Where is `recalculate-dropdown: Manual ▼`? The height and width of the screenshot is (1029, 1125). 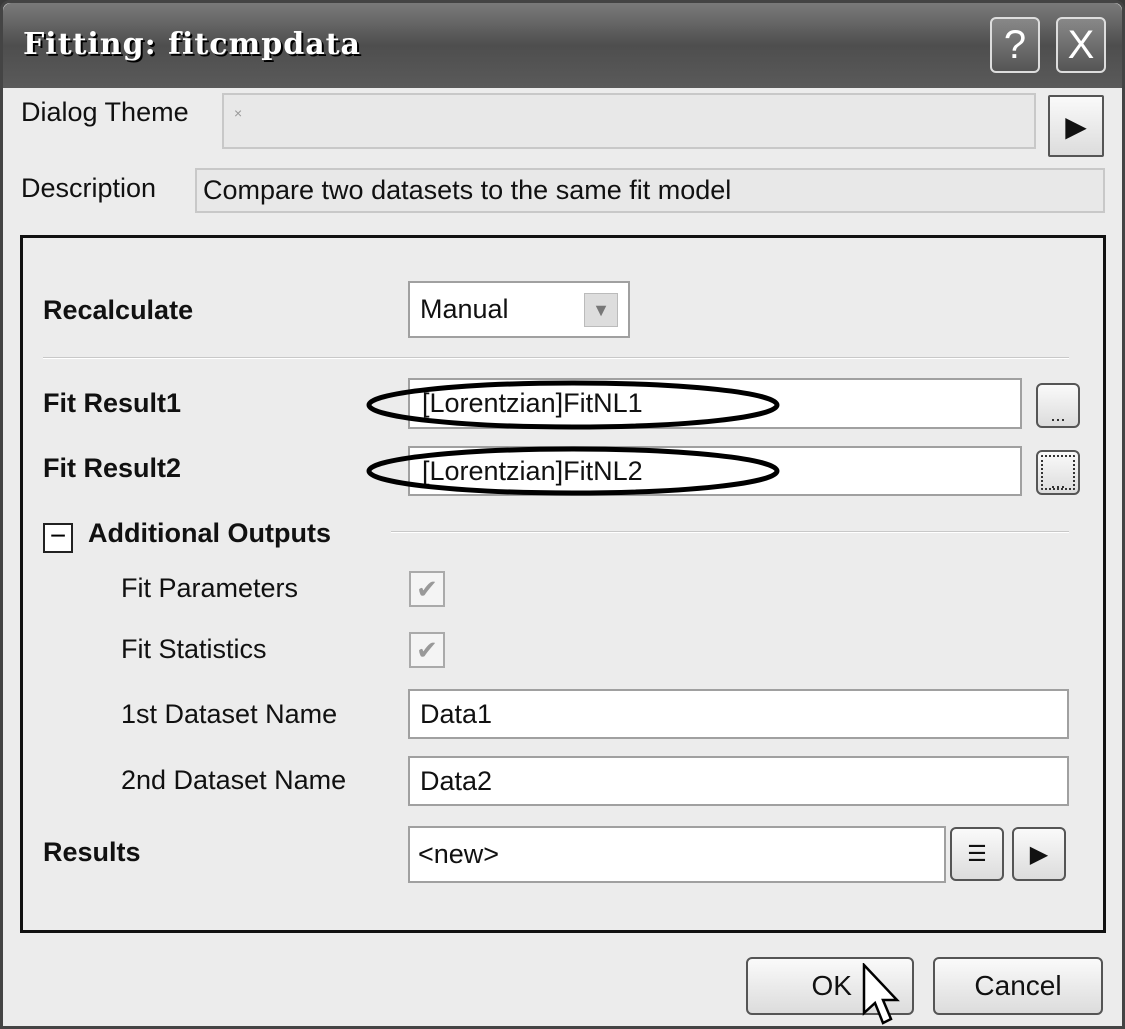 recalculate-dropdown: Manual ▼ is located at coordinates (519, 309).